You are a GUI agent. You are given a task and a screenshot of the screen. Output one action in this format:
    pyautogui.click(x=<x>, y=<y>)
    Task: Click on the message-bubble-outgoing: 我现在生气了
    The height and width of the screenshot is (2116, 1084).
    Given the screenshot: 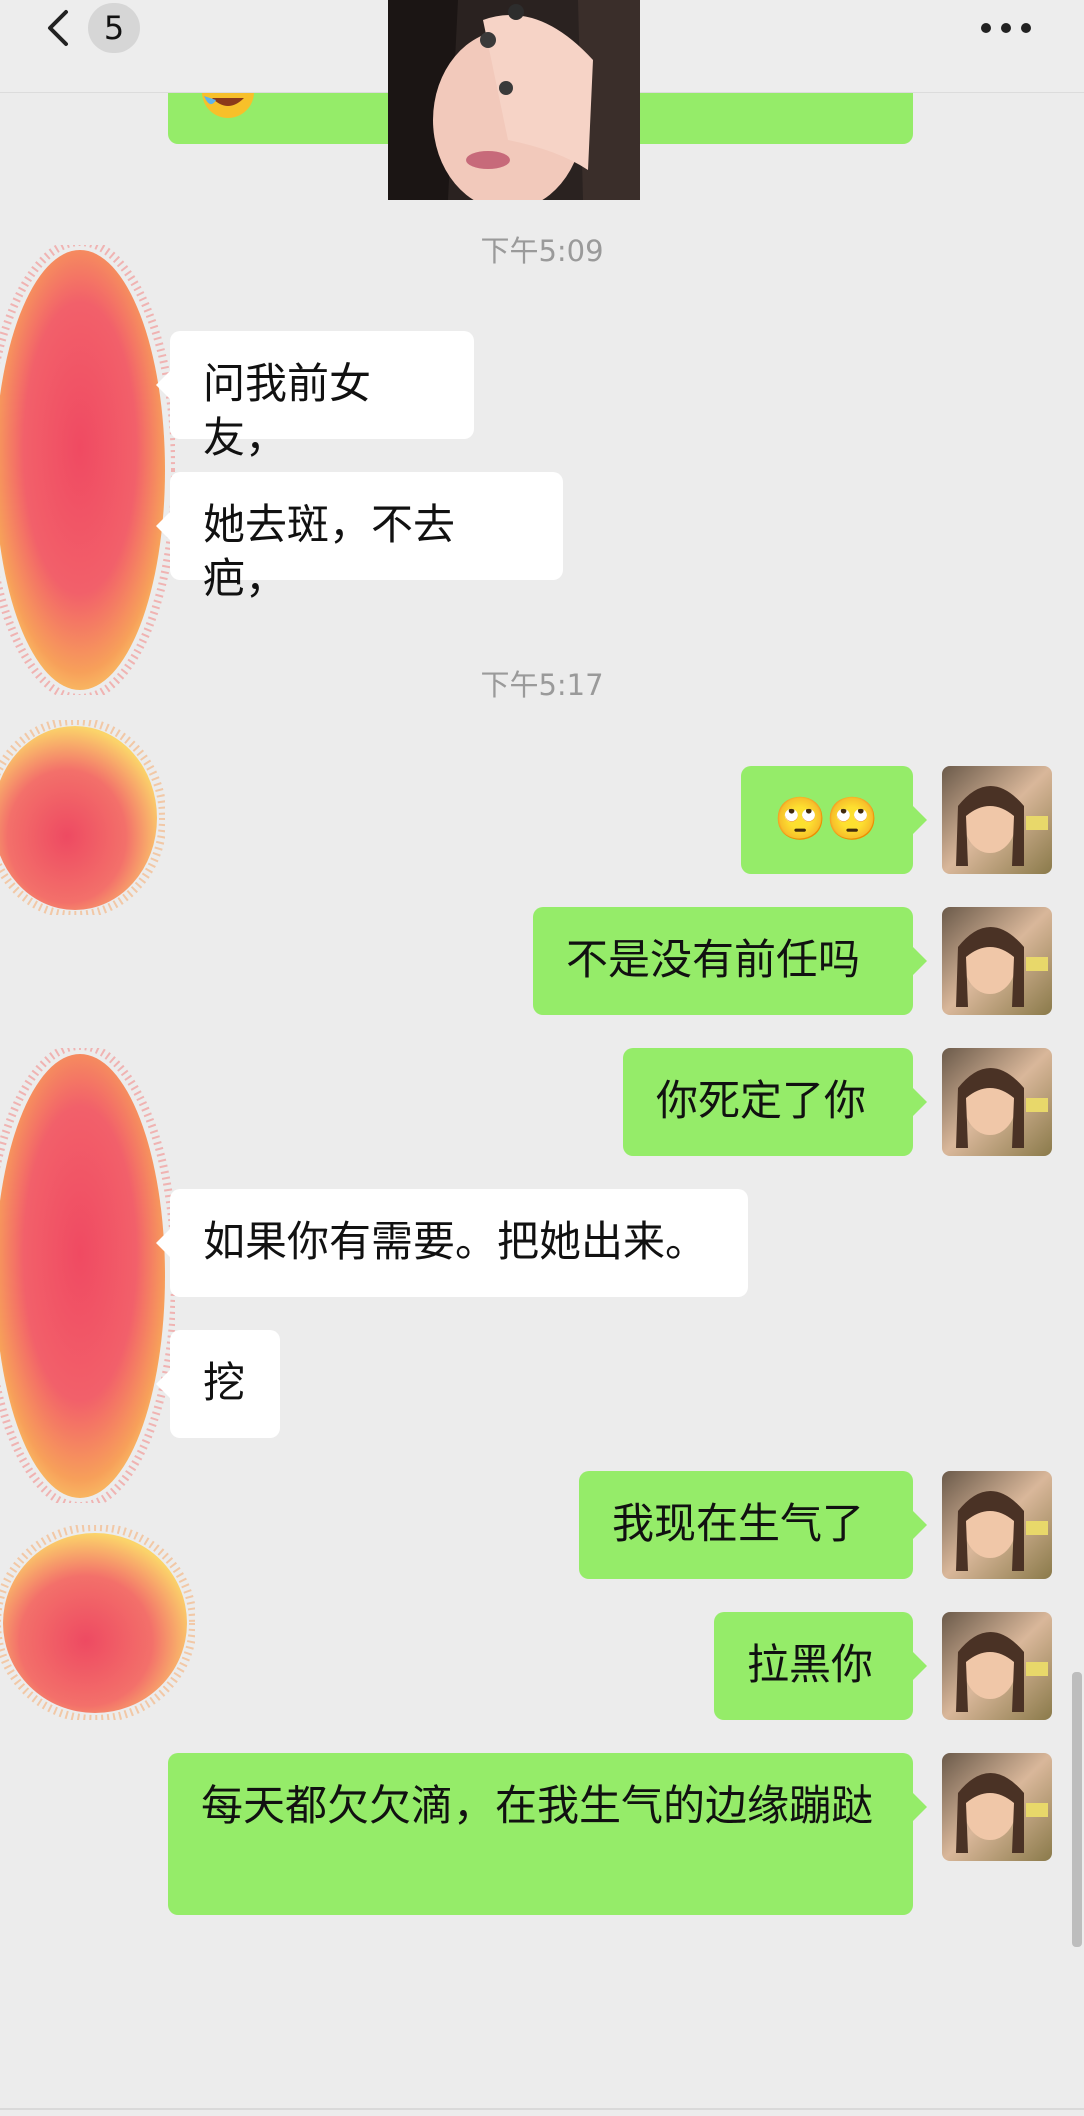 What is the action you would take?
    pyautogui.click(x=753, y=1525)
    